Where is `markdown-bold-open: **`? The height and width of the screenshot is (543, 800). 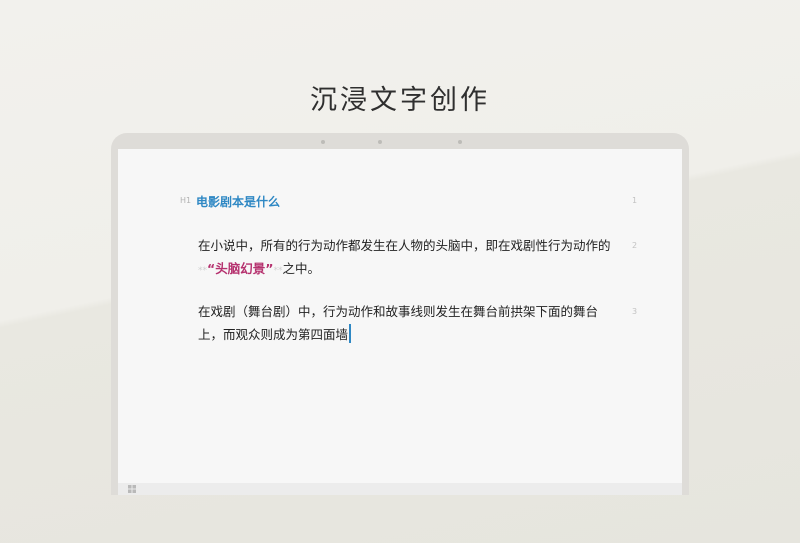 markdown-bold-open: ** is located at coordinates (202, 271).